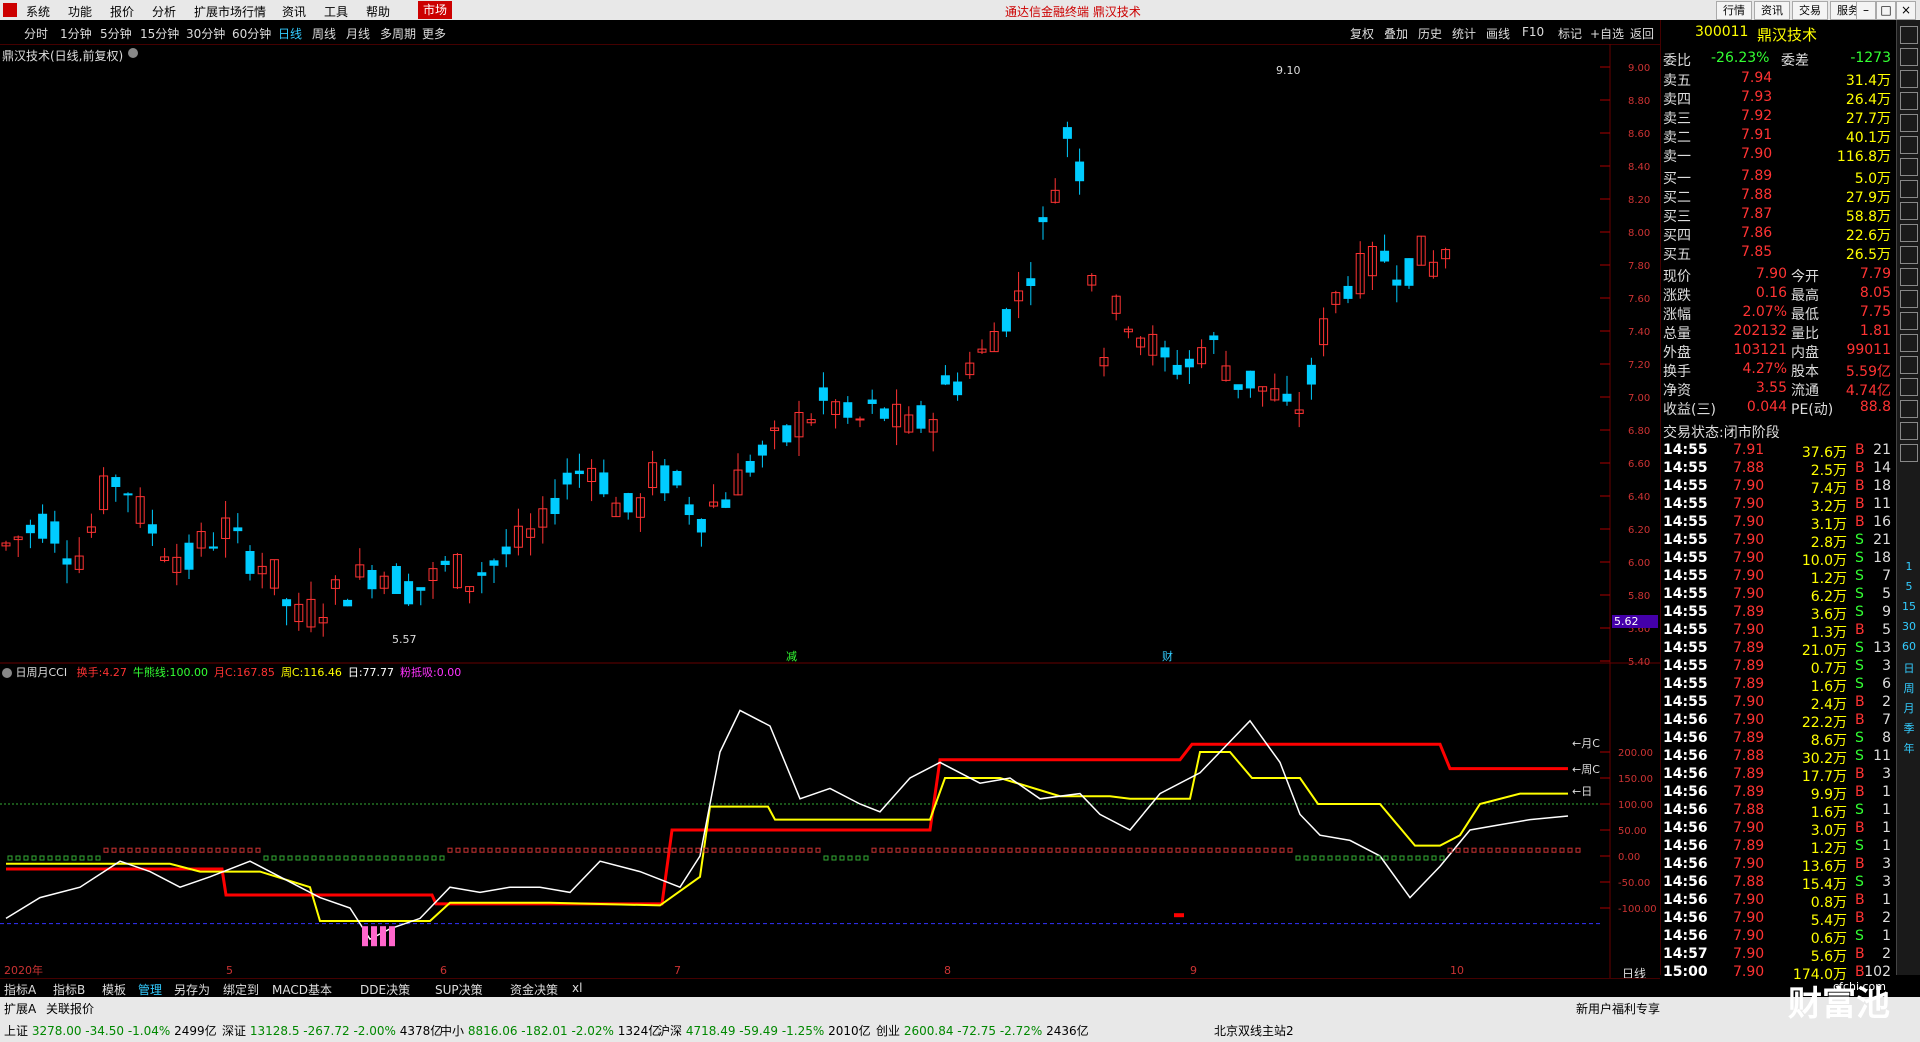 The image size is (1920, 1042). I want to click on trade-button: 交易, so click(1810, 10).